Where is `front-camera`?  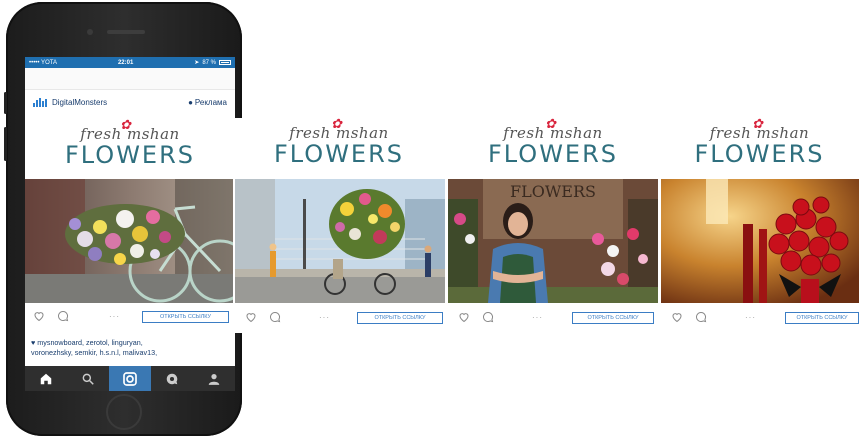
front-camera is located at coordinates (90, 32).